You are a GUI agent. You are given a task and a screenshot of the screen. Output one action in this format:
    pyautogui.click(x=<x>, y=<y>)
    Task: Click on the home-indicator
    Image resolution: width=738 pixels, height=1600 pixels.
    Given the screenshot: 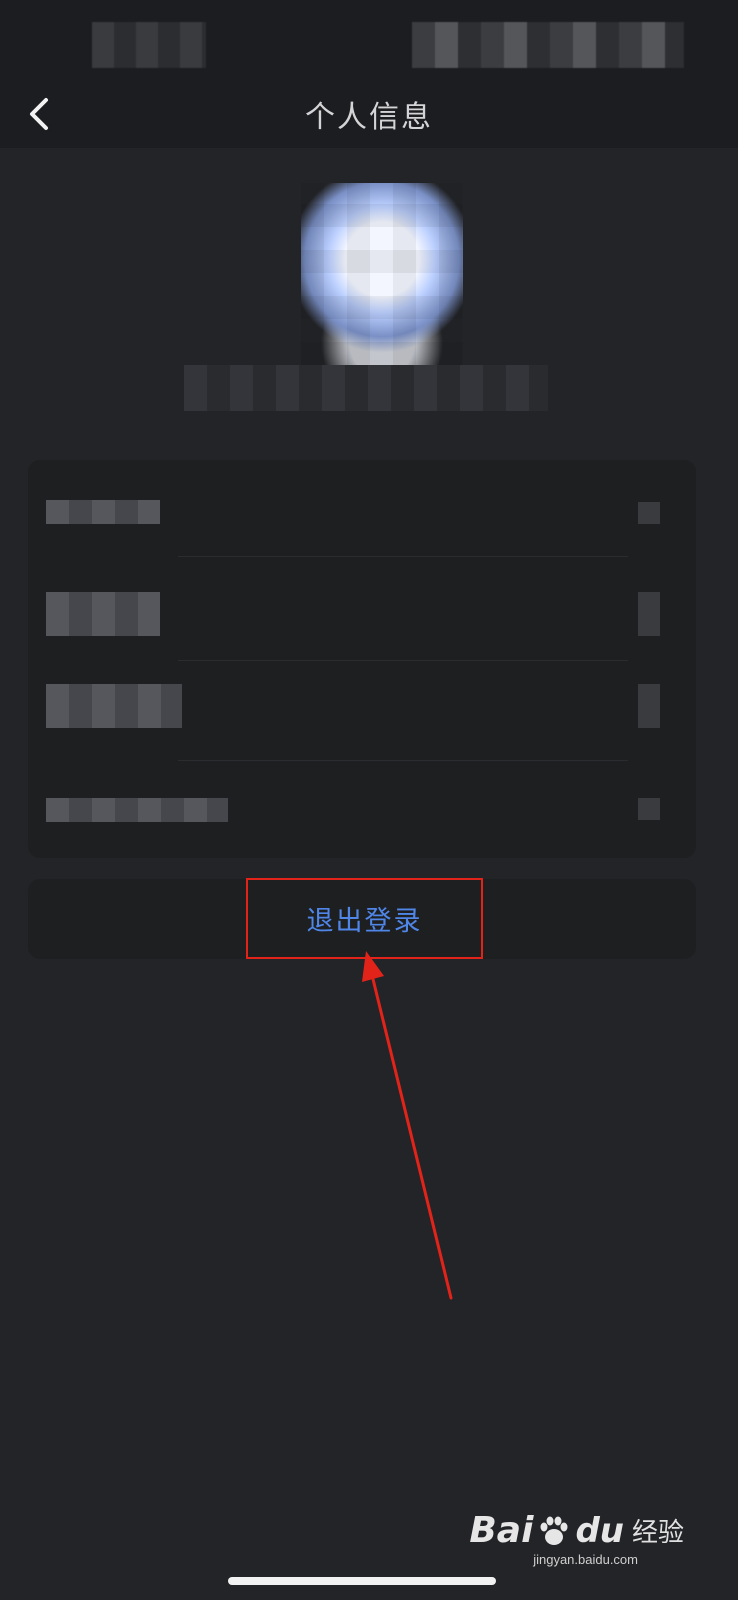 What is the action you would take?
    pyautogui.click(x=362, y=1581)
    